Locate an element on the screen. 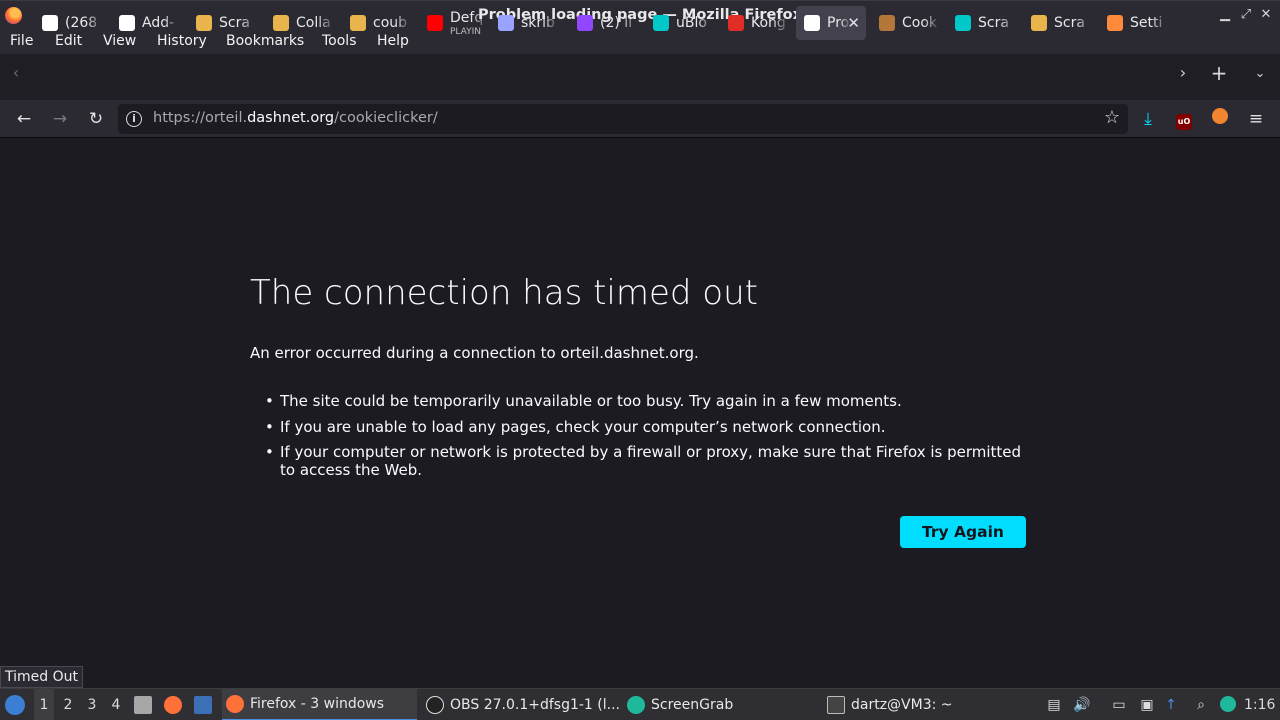 This screenshot has height=720, width=1280. minimize-button: ▁ is located at coordinates (1225, 15).